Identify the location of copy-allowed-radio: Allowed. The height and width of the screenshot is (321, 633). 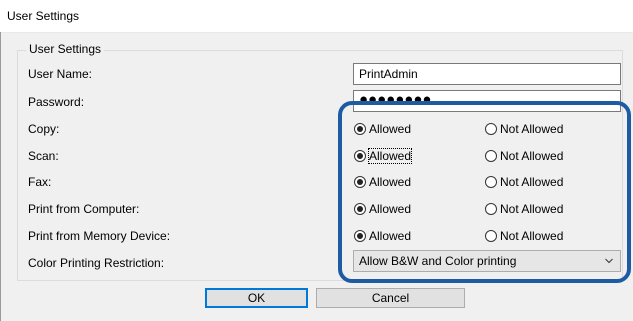
(382, 129).